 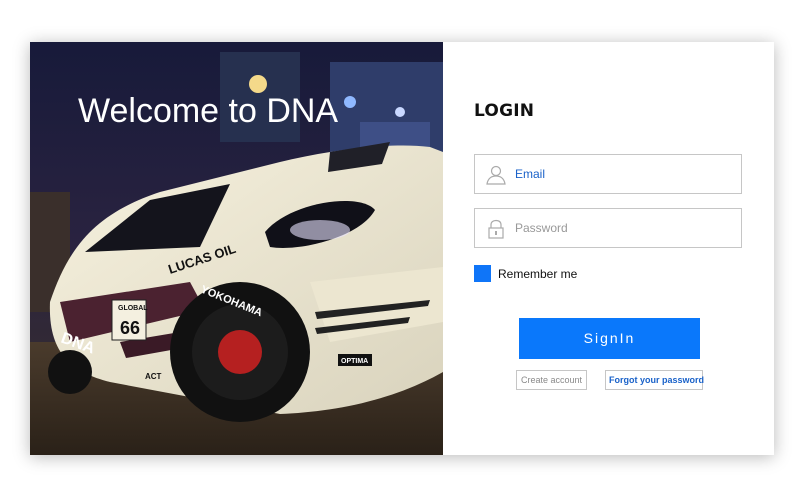 What do you see at coordinates (496, 229) in the screenshot?
I see `lock-icon` at bounding box center [496, 229].